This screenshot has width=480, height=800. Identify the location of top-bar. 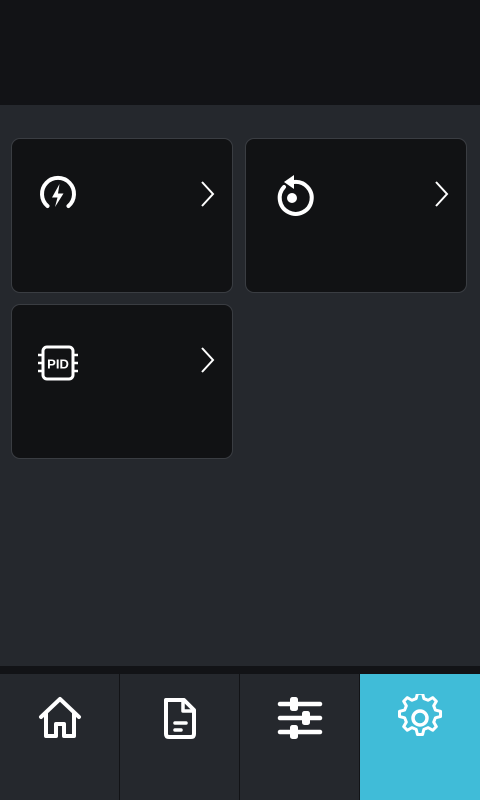
(240, 52).